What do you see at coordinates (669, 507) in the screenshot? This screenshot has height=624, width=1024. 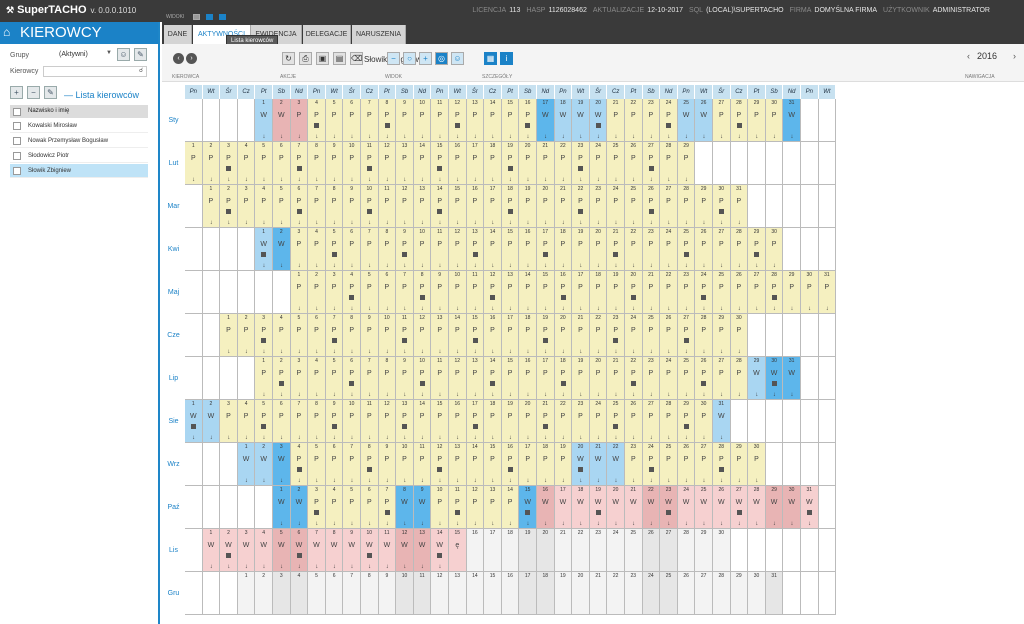 I see `calendar-day: 23 W ↓` at bounding box center [669, 507].